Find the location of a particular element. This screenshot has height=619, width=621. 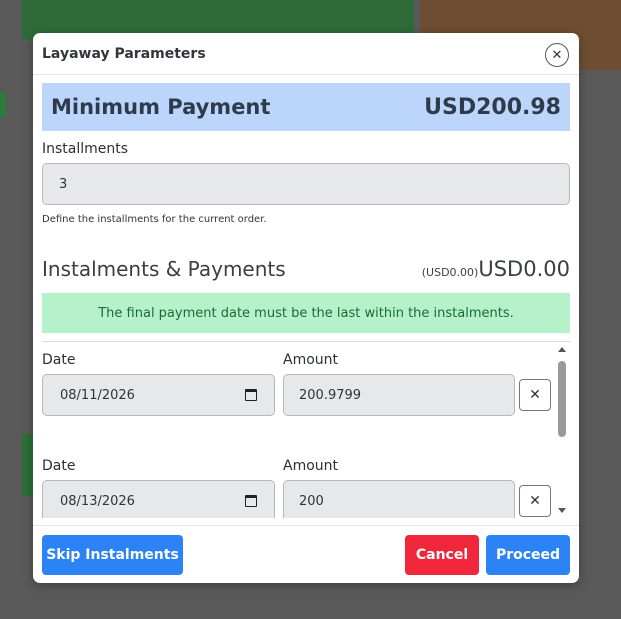

minimum-payment-value: USD200.98 is located at coordinates (492, 107).